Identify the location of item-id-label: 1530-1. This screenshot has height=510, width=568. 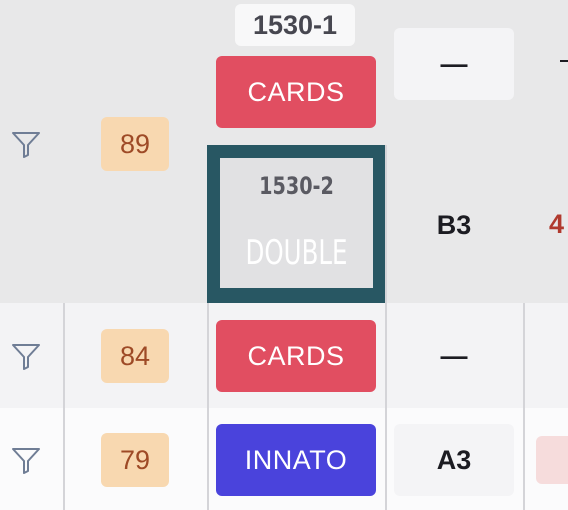
(295, 25).